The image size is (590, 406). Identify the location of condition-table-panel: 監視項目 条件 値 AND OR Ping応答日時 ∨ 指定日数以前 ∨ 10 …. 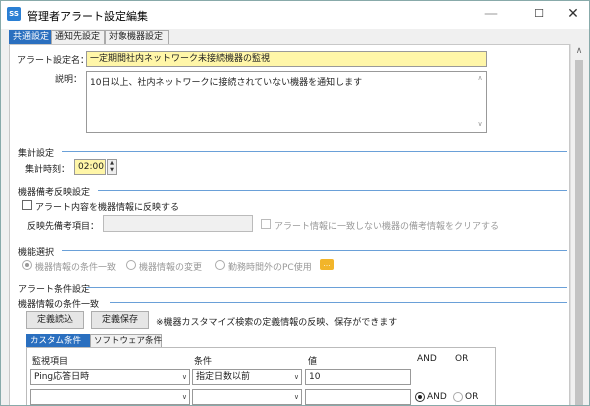
(261, 376).